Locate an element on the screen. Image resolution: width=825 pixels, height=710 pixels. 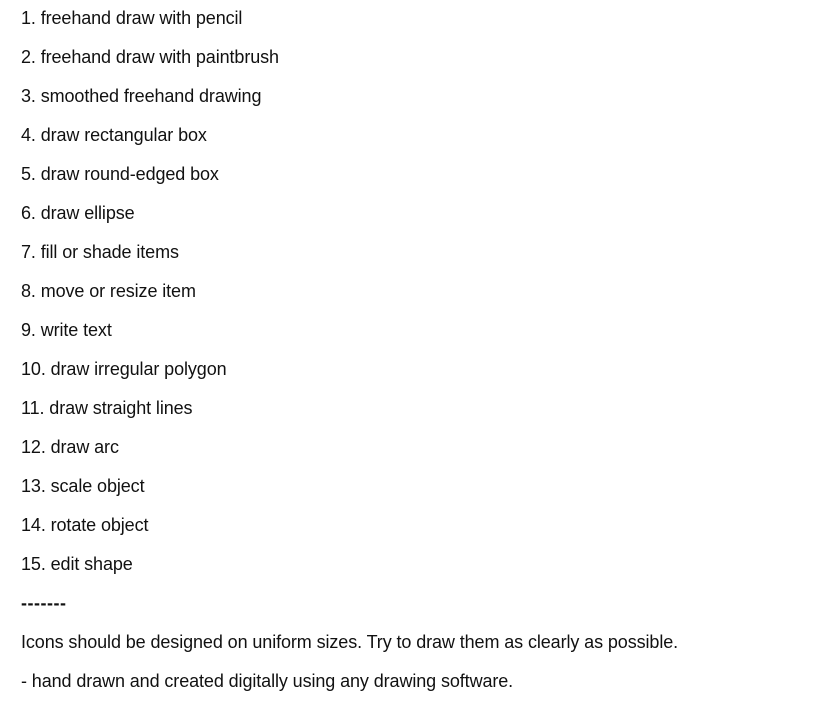
list-item: 4. draw rectangular box is located at coordinates (114, 135).